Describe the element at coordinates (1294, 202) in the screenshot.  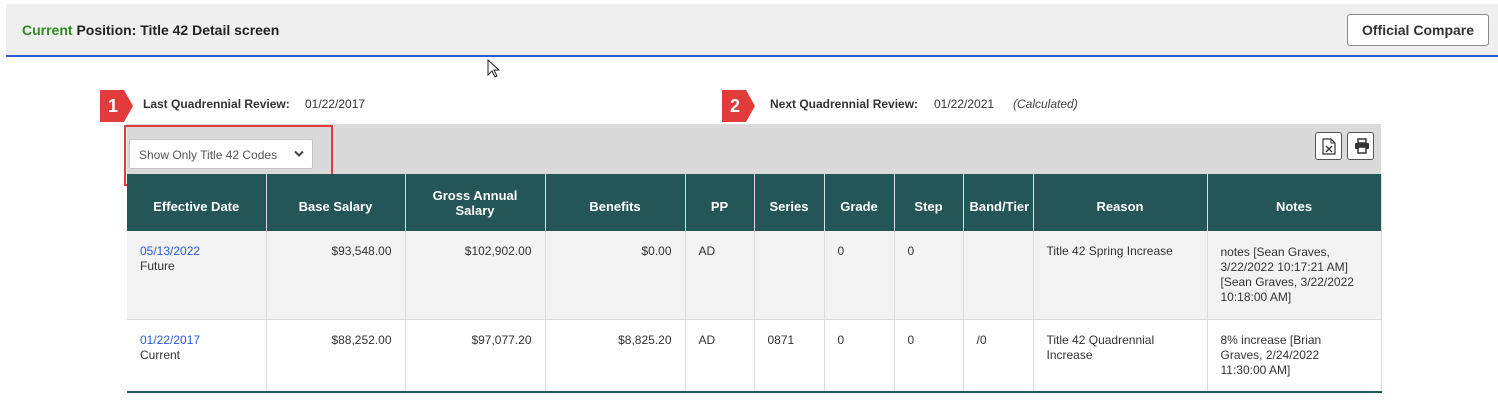
I see `column-header-notes: Notes` at that location.